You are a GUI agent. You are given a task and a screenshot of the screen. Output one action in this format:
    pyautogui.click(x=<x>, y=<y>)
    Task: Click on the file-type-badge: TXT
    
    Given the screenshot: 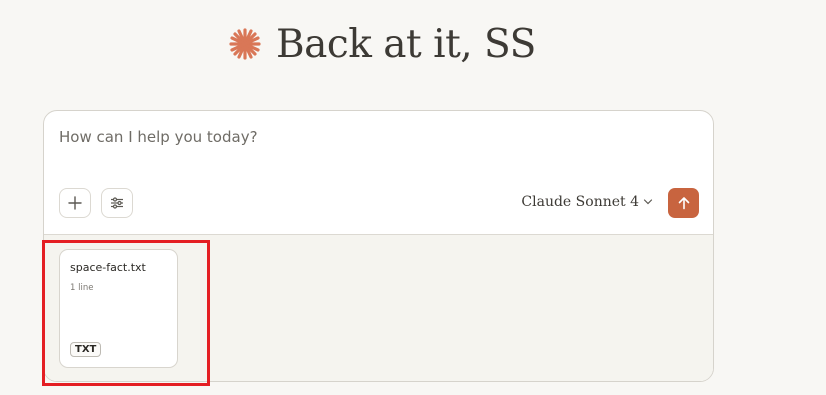 What is the action you would take?
    pyautogui.click(x=86, y=349)
    